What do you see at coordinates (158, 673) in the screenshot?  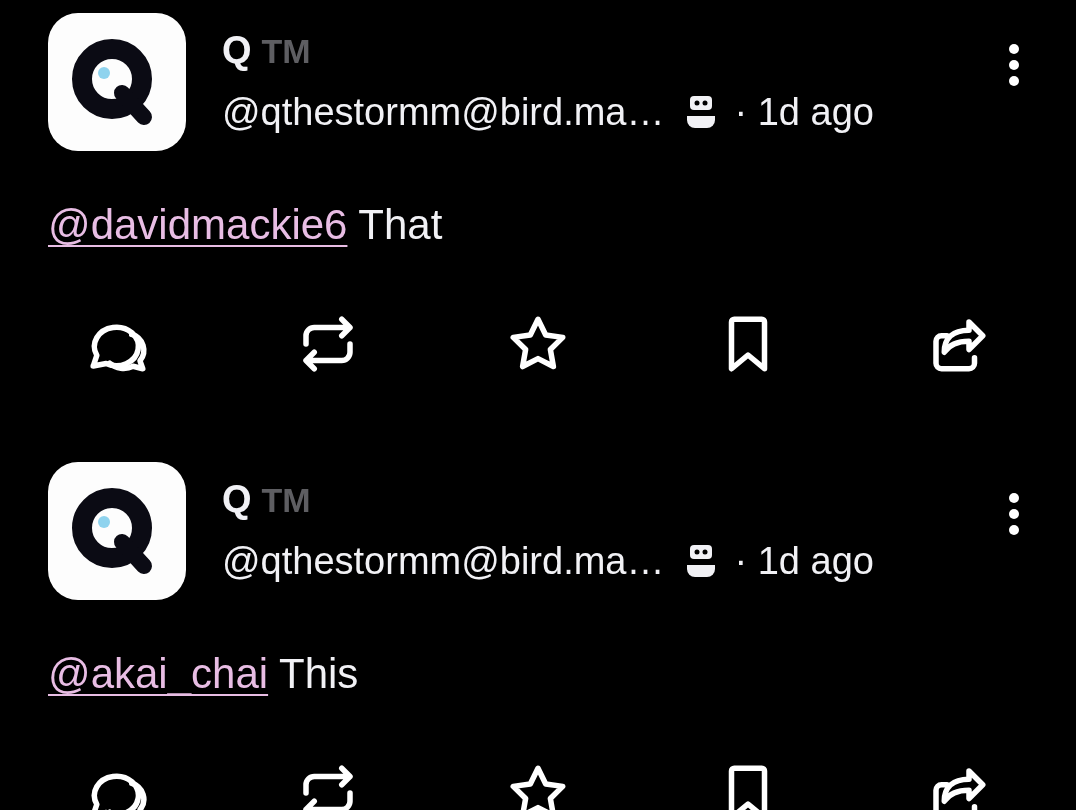 I see `mention-link: @akai_chai` at bounding box center [158, 673].